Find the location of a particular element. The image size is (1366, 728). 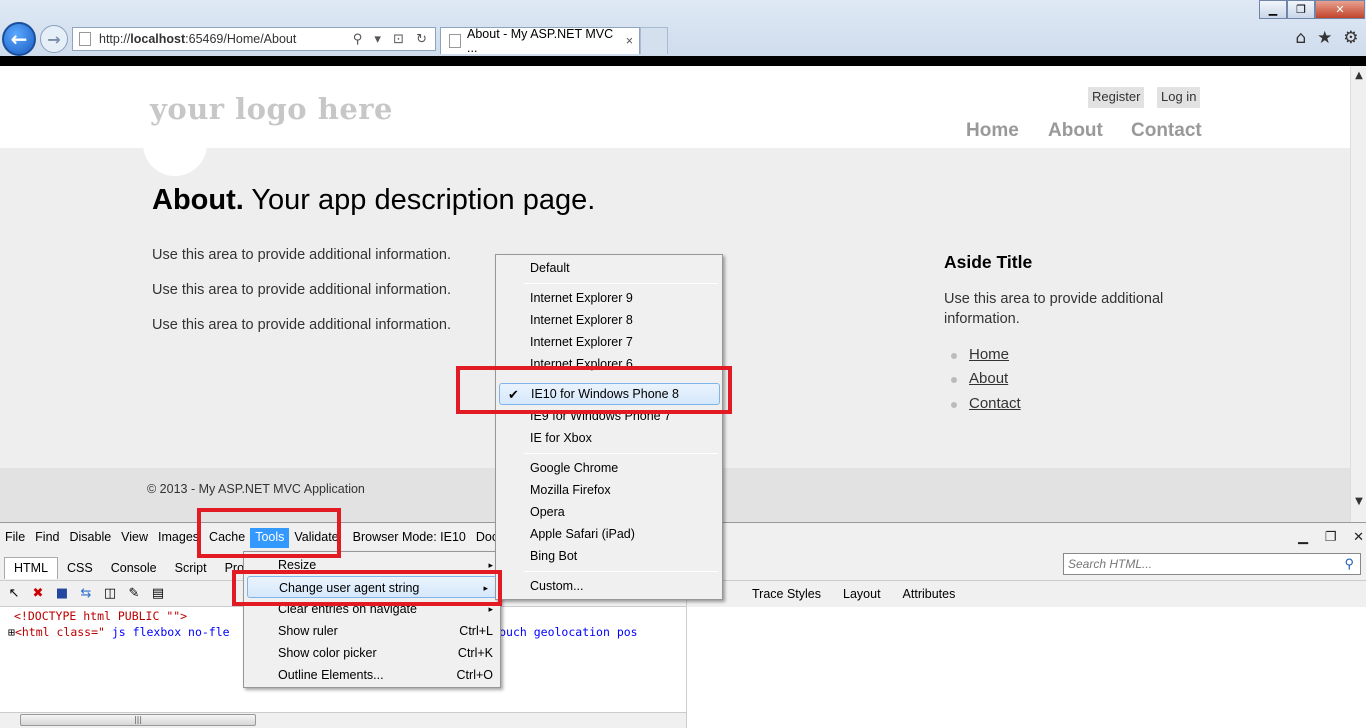

page-scrollbar: ▲ ▼ is located at coordinates (1358, 294).